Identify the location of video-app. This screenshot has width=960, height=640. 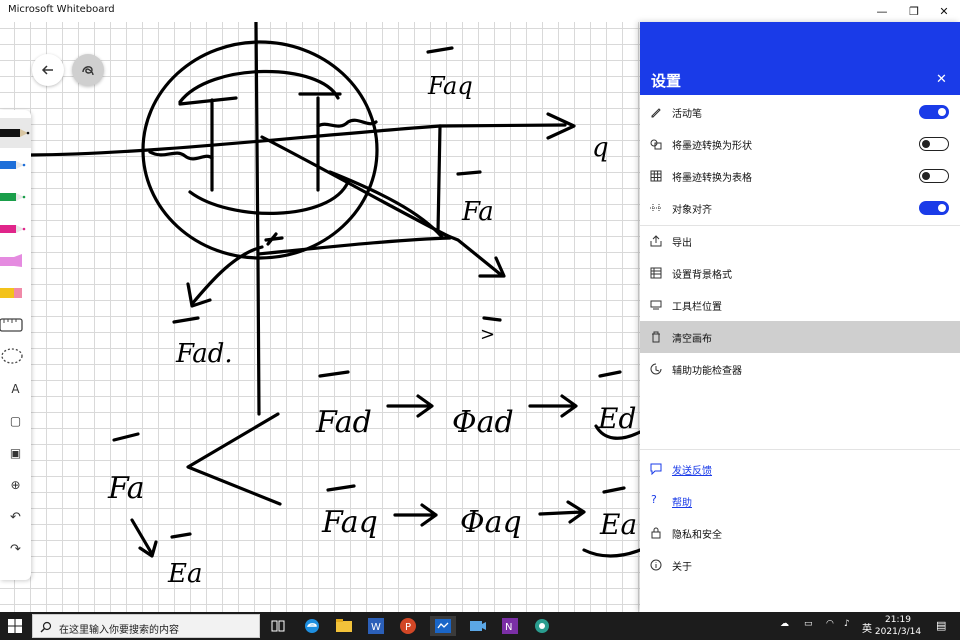
(478, 626).